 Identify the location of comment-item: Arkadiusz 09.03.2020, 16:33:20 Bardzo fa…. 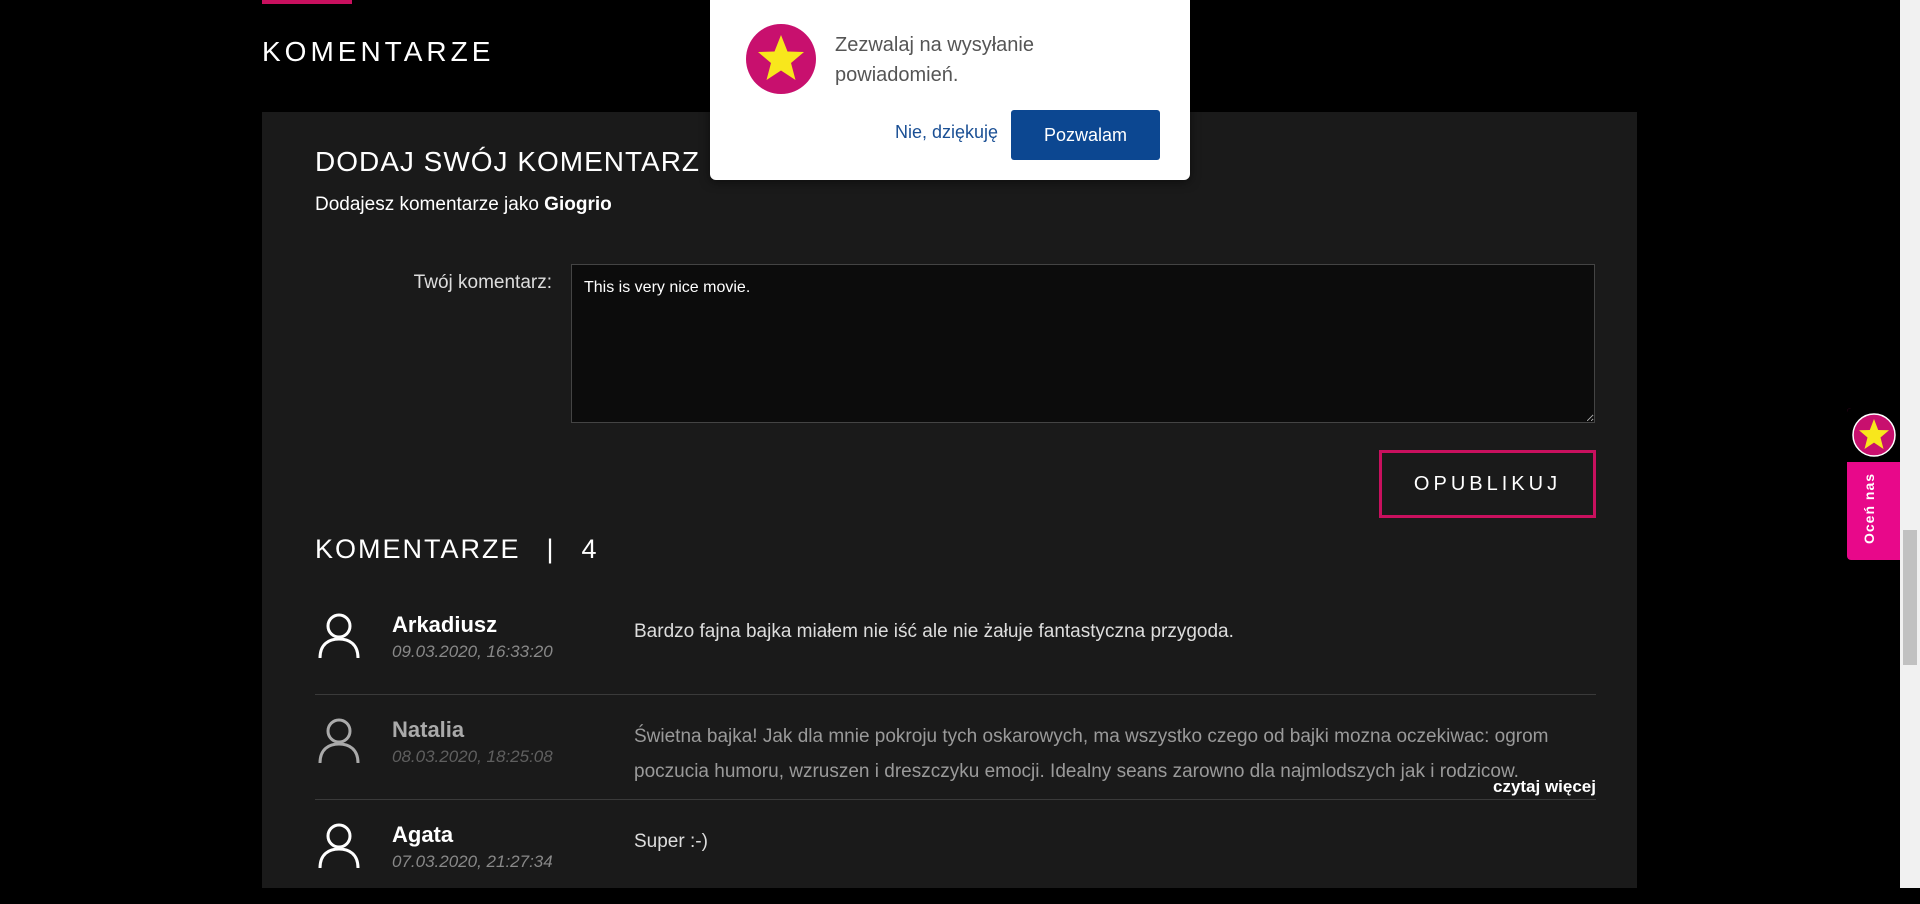
(955, 642).